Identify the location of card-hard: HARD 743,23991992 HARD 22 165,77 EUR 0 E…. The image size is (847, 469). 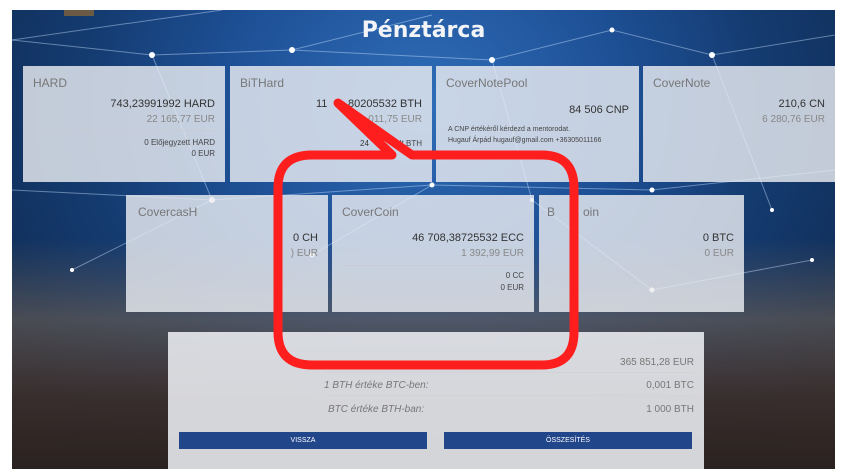
(124, 124).